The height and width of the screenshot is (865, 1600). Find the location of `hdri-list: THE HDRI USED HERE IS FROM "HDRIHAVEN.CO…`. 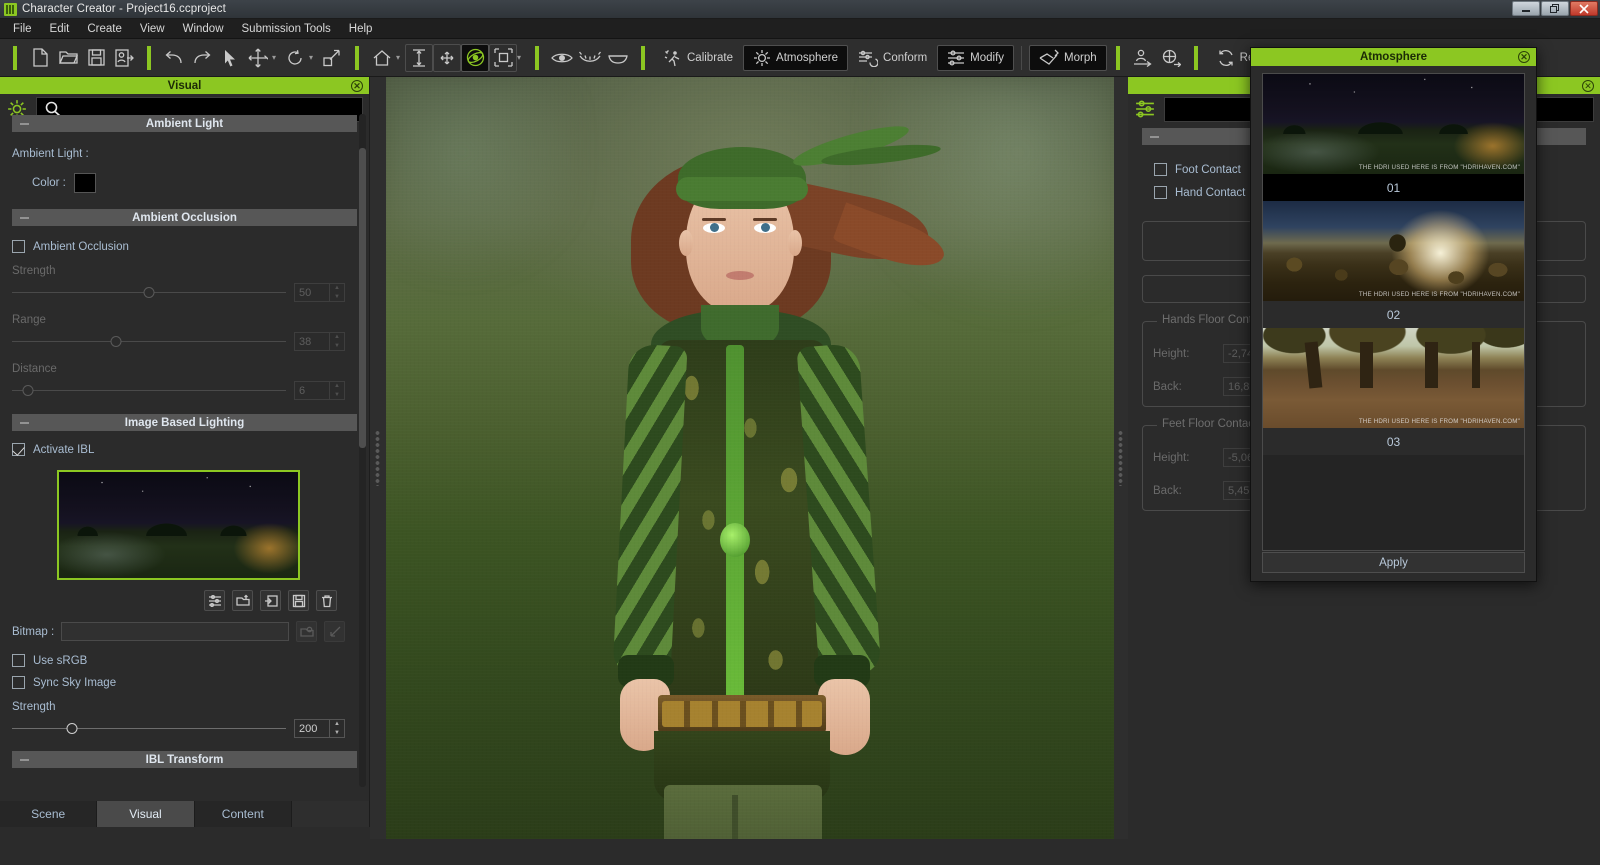

hdri-list: THE HDRI USED HERE IS FROM "HDRIHAVEN.CO… is located at coordinates (1393, 312).